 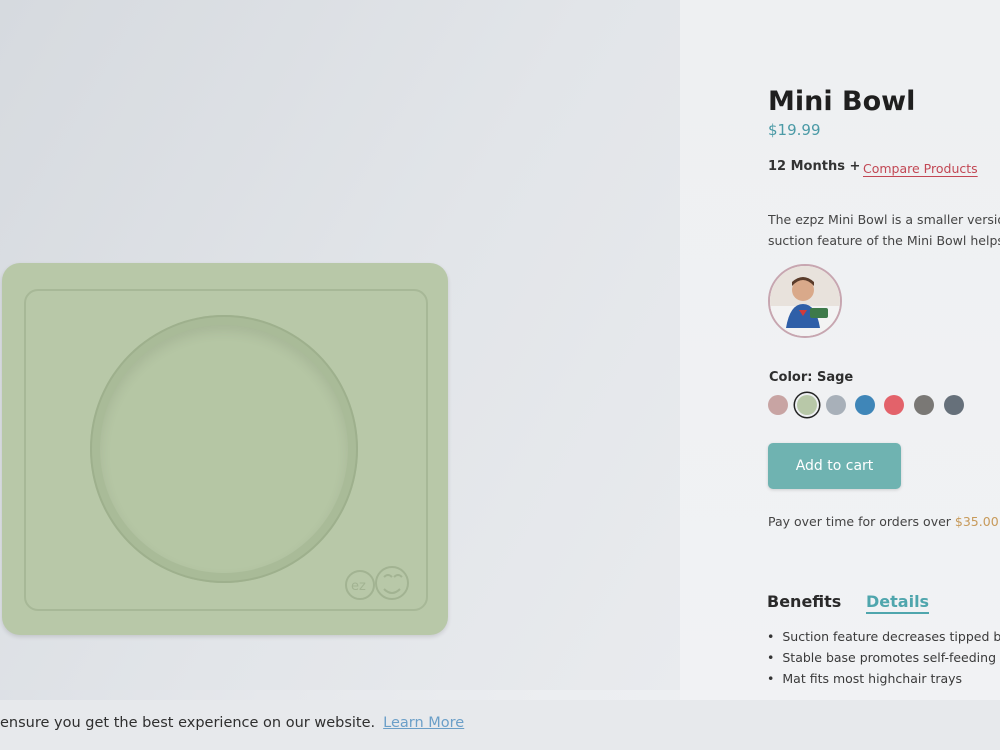 What do you see at coordinates (920, 168) in the screenshot?
I see `compare-products-link: Compare Products` at bounding box center [920, 168].